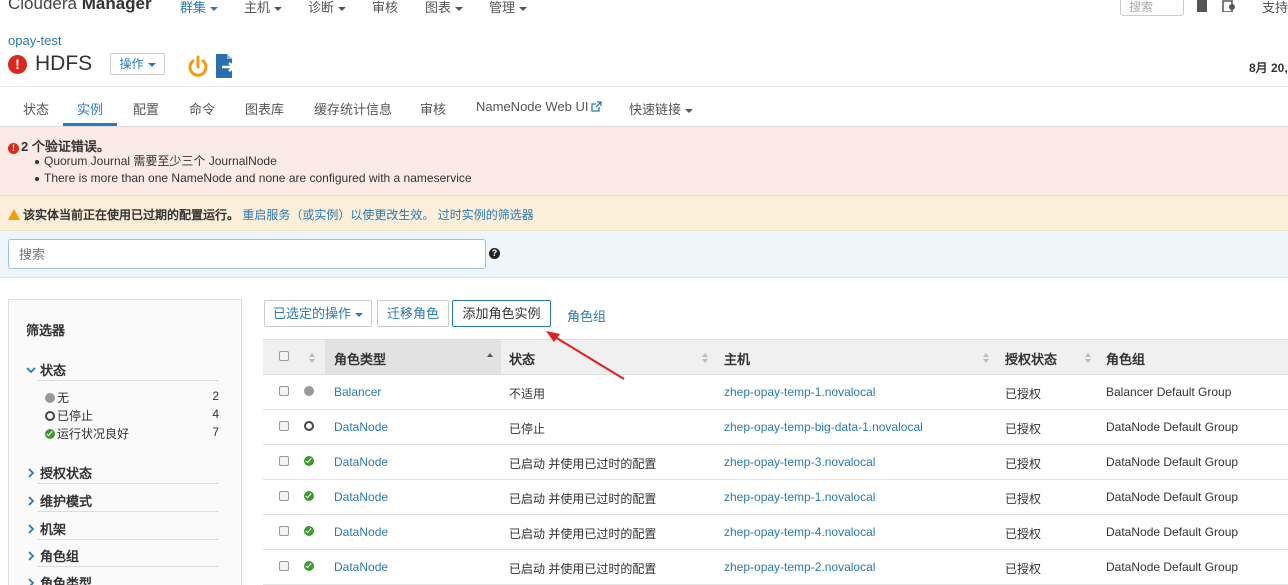 Image resolution: width=1288 pixels, height=585 pixels. Describe the element at coordinates (13, 148) in the screenshot. I see `error-icon: !` at that location.